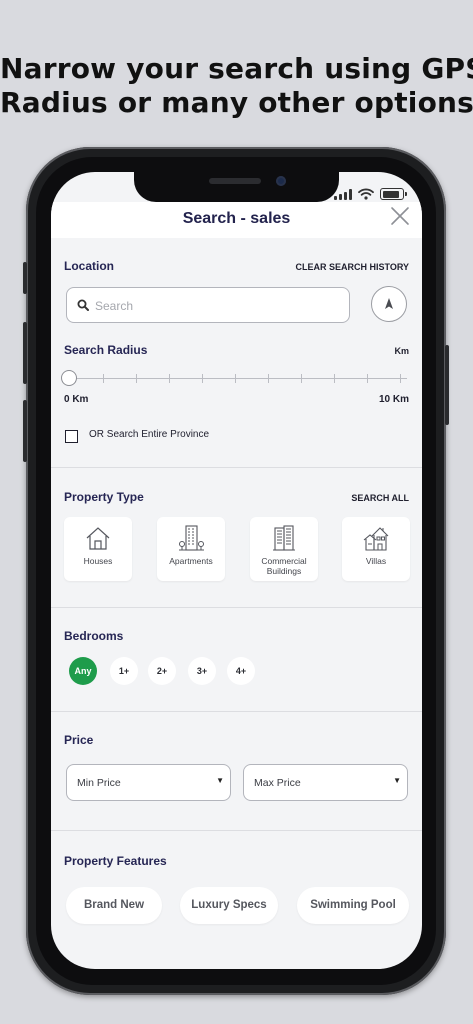  What do you see at coordinates (83, 671) in the screenshot?
I see `bedrooms-option-any: Any` at bounding box center [83, 671].